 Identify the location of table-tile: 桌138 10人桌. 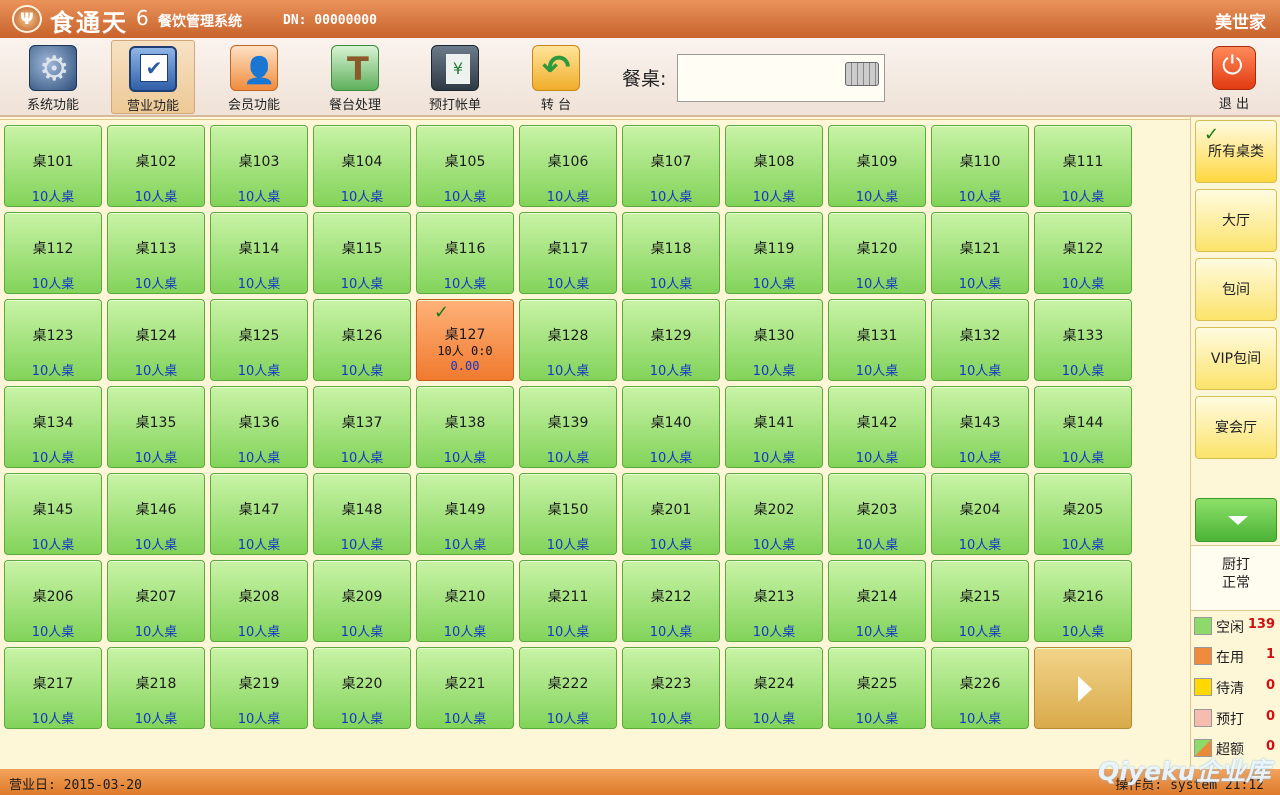
(465, 427).